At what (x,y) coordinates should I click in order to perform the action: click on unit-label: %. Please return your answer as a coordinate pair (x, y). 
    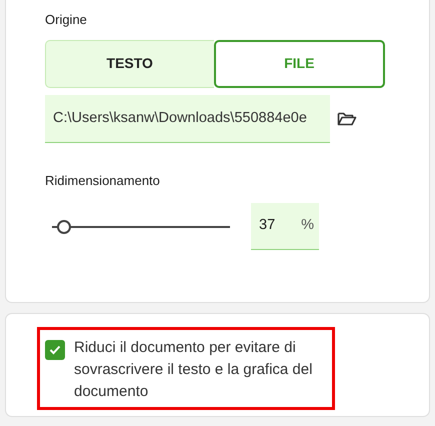
    Looking at the image, I should click on (307, 226).